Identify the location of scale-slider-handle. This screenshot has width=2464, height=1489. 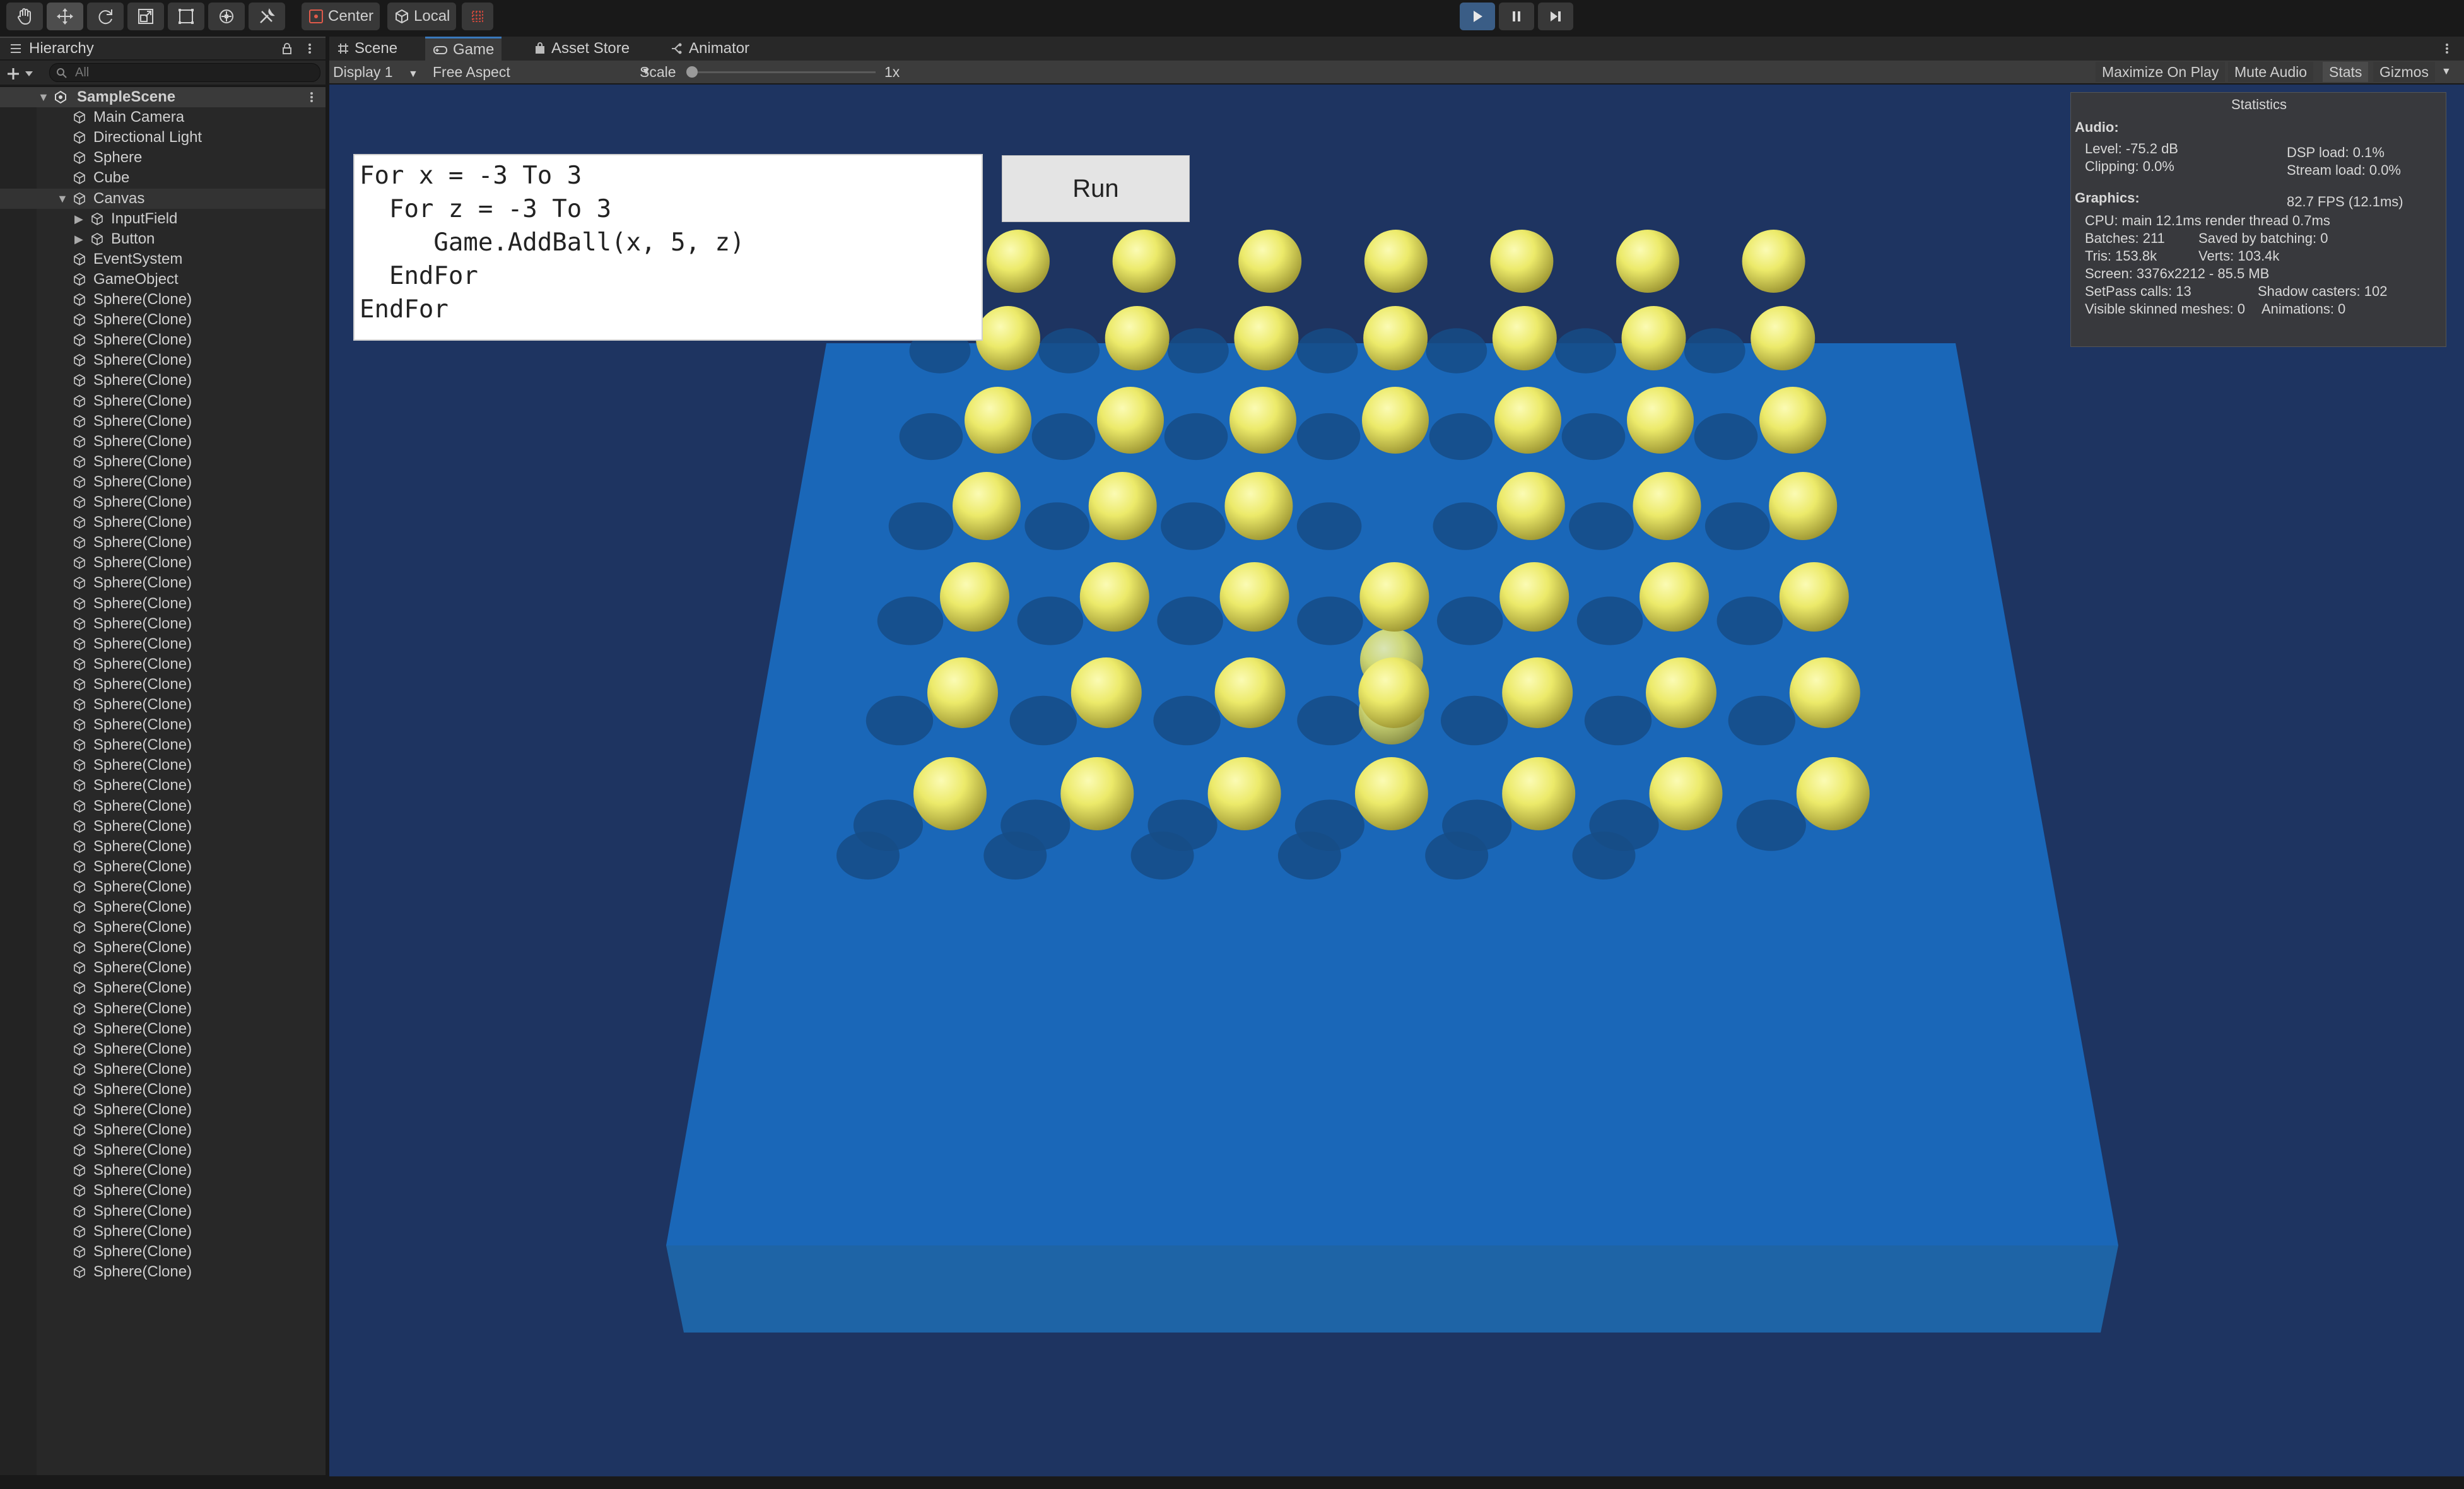
(692, 72).